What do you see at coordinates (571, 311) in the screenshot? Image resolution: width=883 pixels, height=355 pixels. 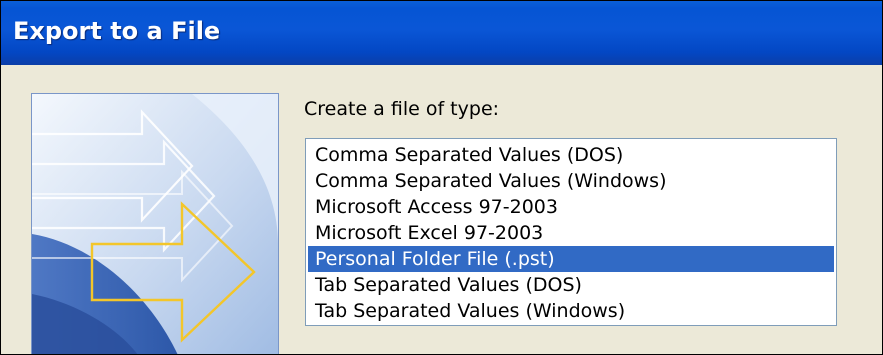 I see `list-item-tsv-windows: Tab Separated Values (Windows)` at bounding box center [571, 311].